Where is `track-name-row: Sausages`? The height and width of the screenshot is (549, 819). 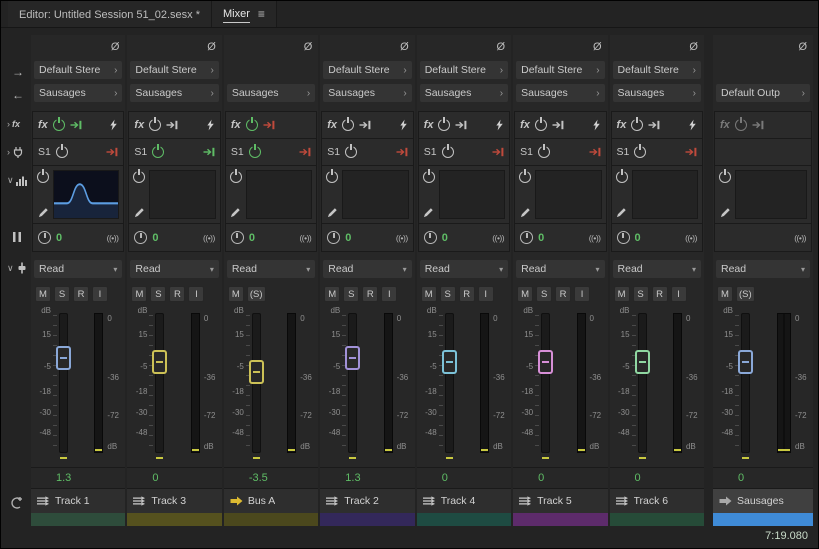
track-name-row: Sausages is located at coordinates (763, 501).